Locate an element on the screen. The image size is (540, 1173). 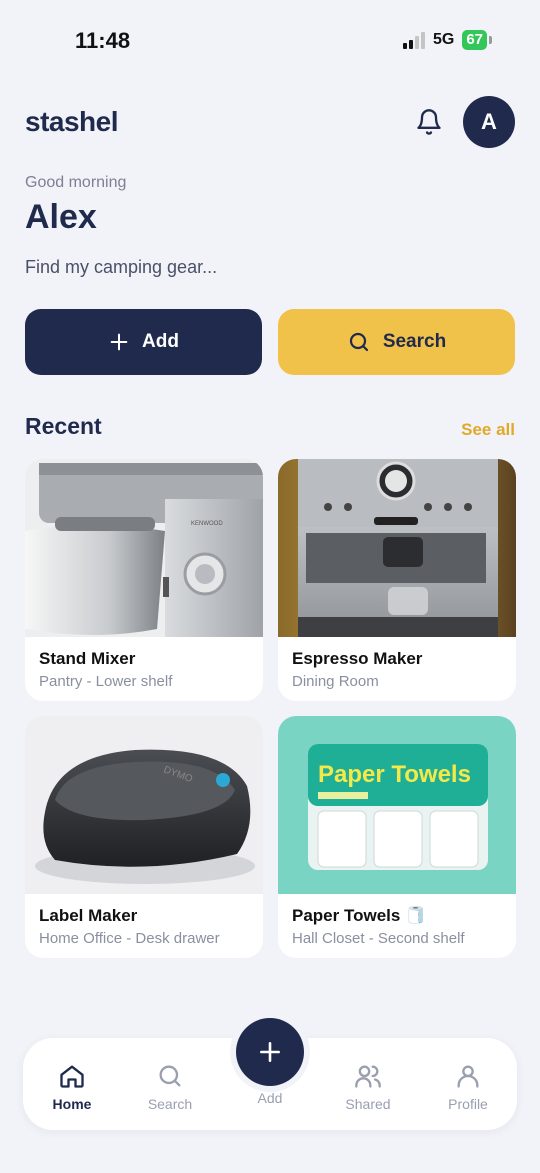
status-bar: 11:48 5G 67 is located at coordinates (270, 40).